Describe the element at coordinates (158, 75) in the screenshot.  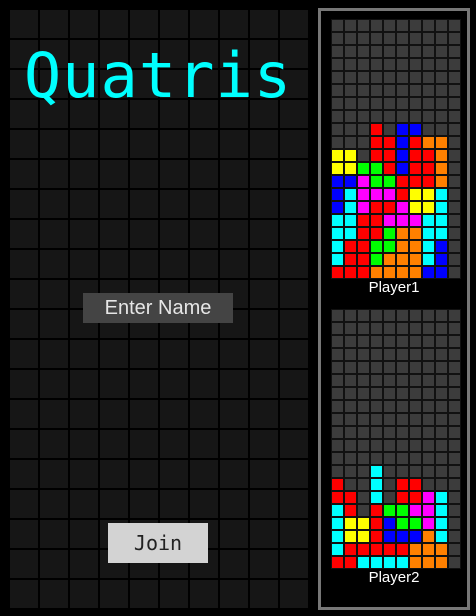
I see `game-title: Quatris` at that location.